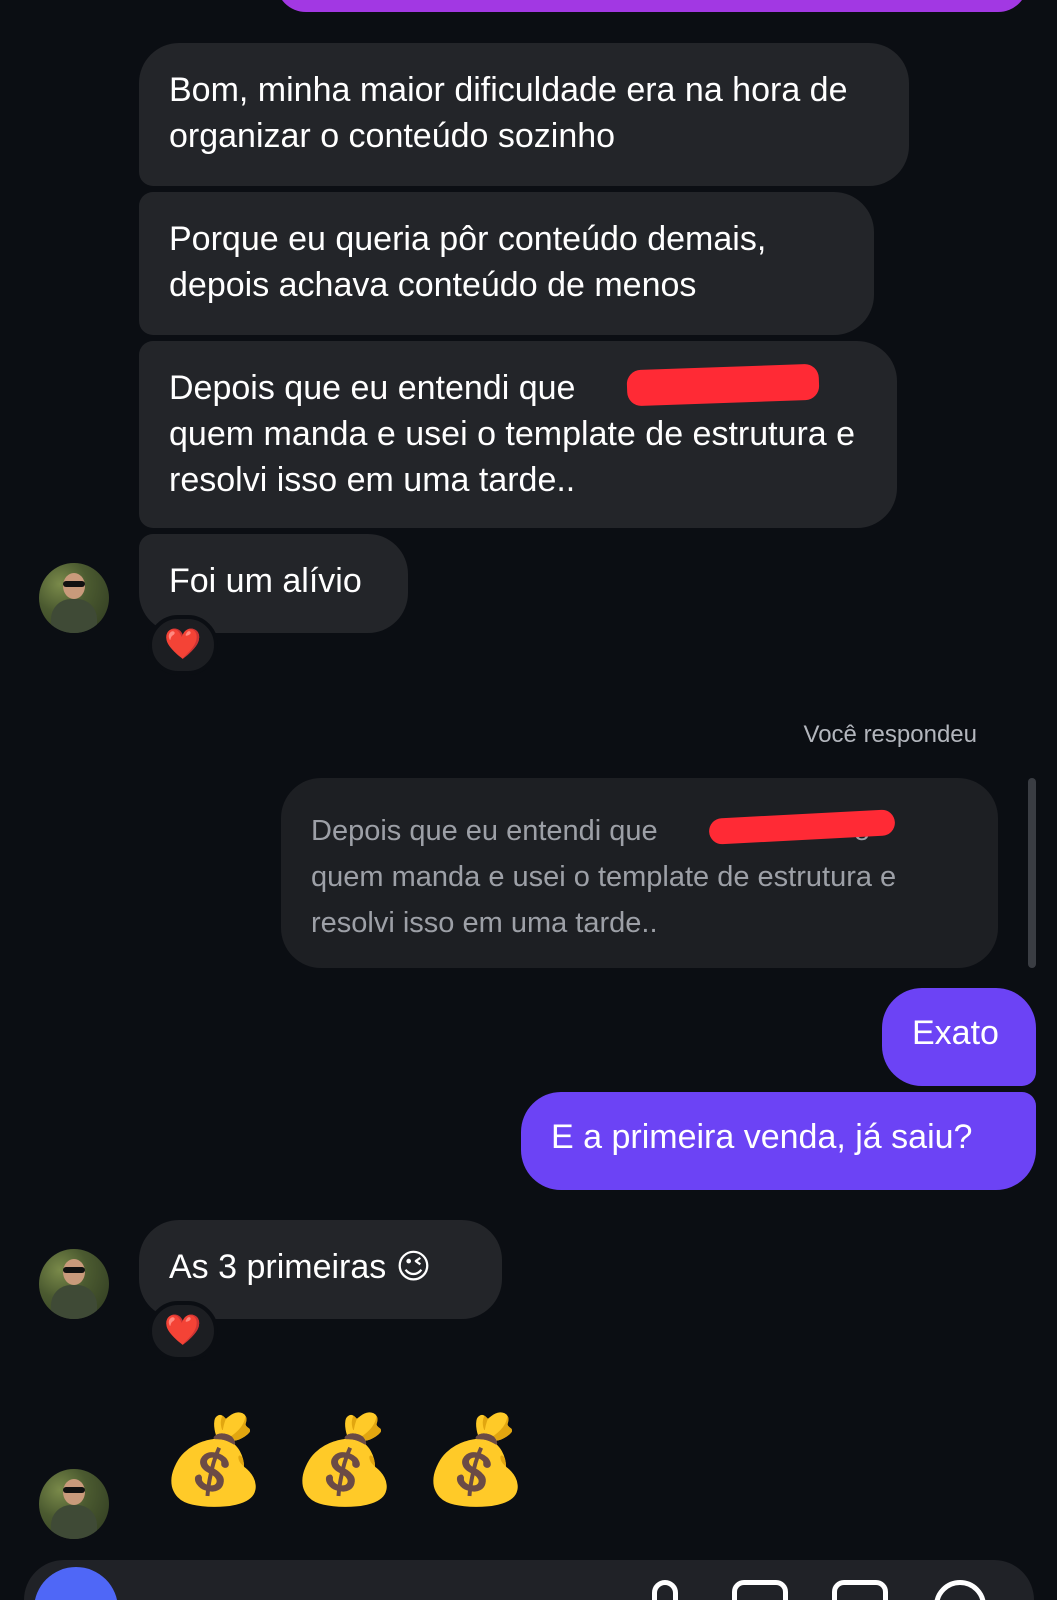 This screenshot has height=1600, width=1057. I want to click on incoming-message-3-prefix: Depois que eu entendi que, so click(377, 388).